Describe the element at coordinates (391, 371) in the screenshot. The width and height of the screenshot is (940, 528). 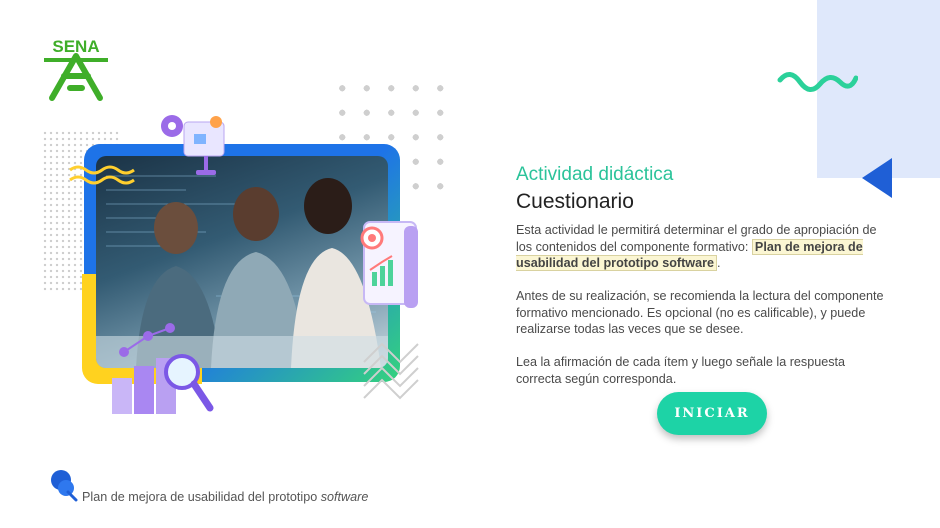
I see `chevron-pattern-icon` at that location.